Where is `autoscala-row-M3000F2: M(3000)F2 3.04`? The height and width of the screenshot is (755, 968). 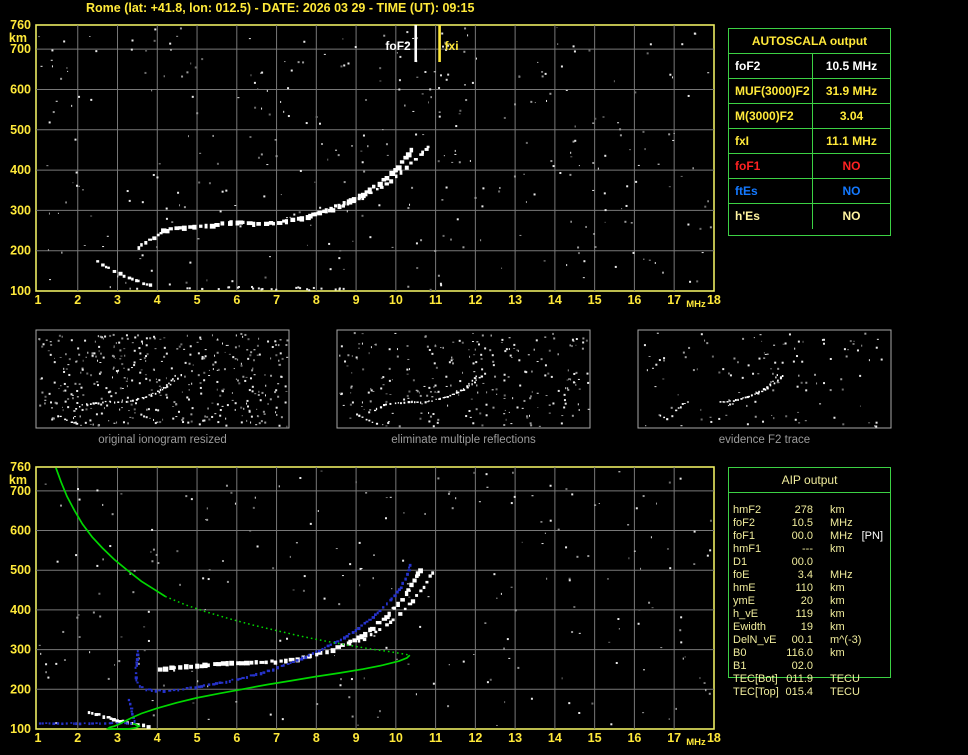
autoscala-row-M3000F2: M(3000)F2 3.04 is located at coordinates (809, 116).